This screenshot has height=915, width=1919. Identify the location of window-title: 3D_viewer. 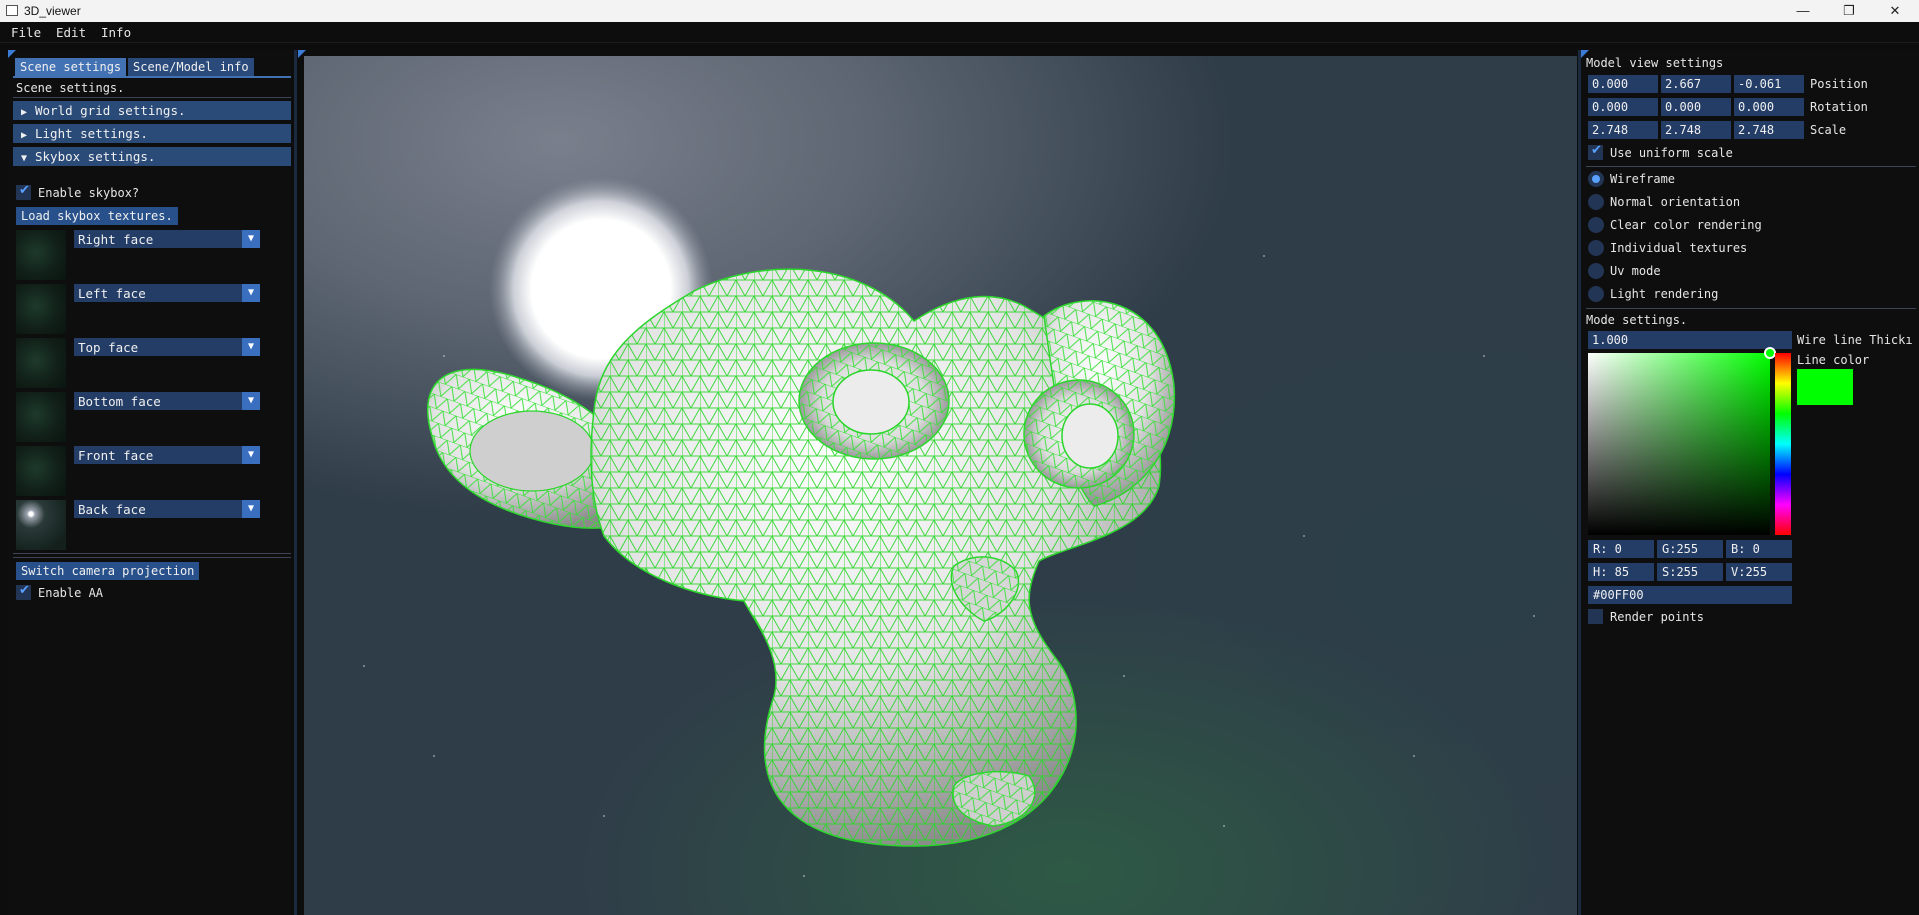
(52, 11).